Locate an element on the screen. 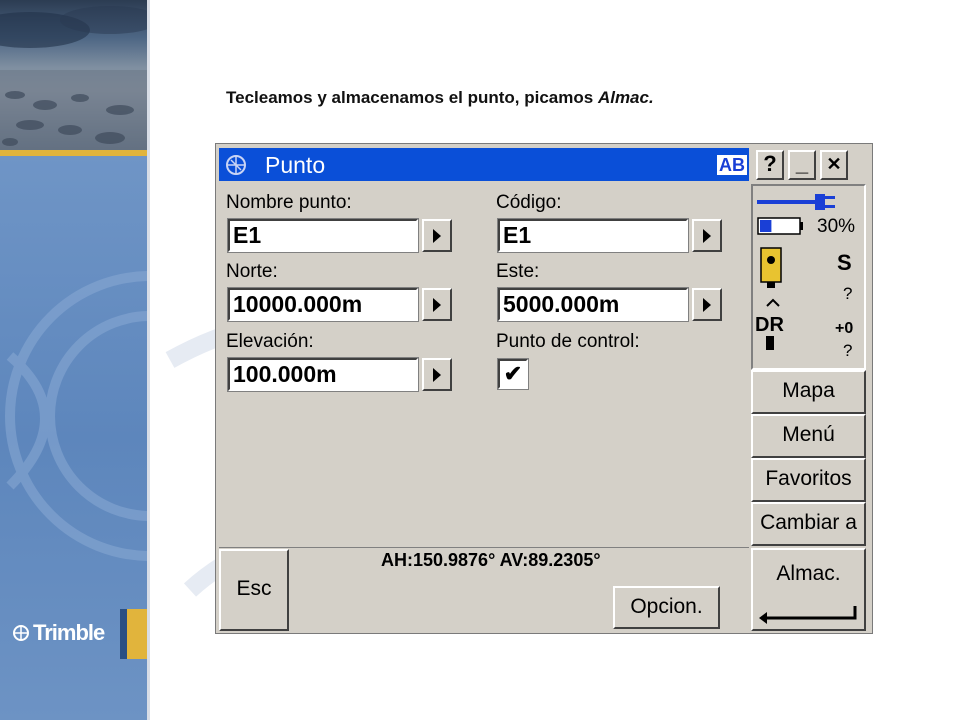 Image resolution: width=960 pixels, height=720 pixels. angle-readout: AH:150.9876° AV:89.2305° is located at coordinates (491, 560).